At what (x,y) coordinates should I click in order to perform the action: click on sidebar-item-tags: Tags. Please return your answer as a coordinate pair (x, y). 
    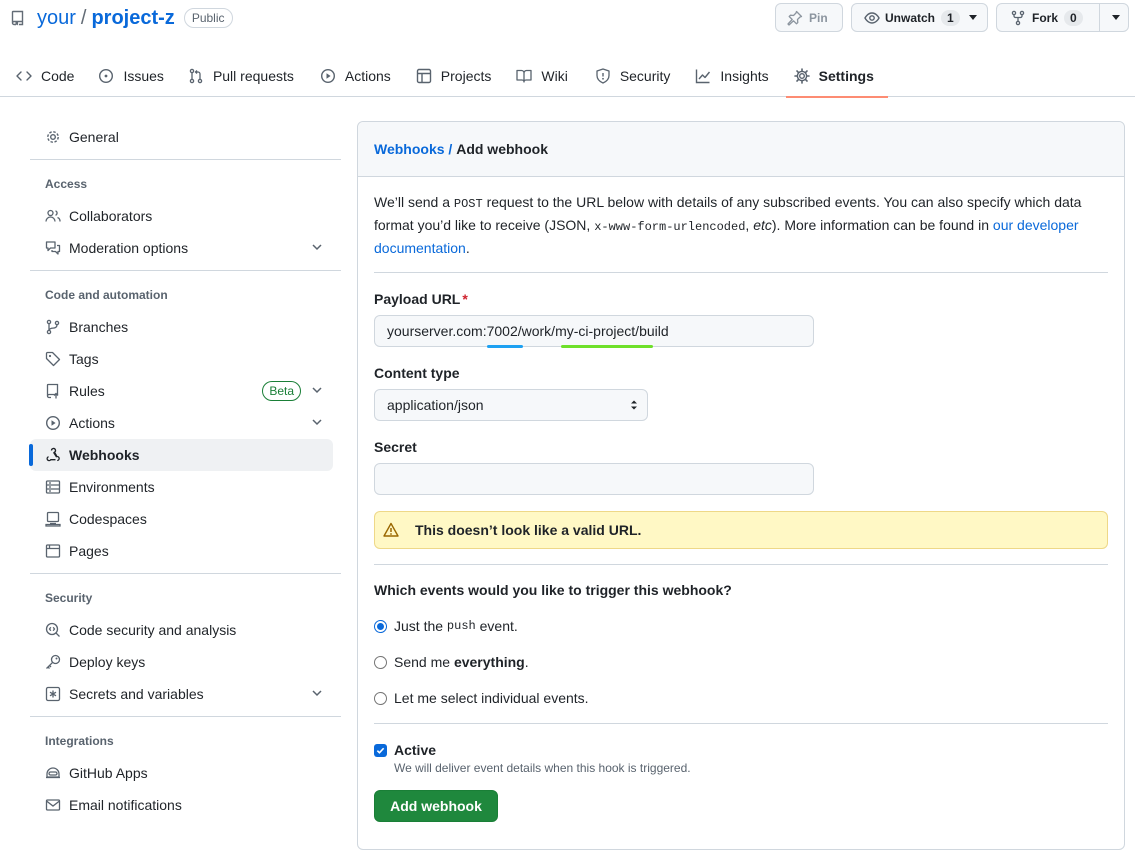
    Looking at the image, I should click on (181, 359).